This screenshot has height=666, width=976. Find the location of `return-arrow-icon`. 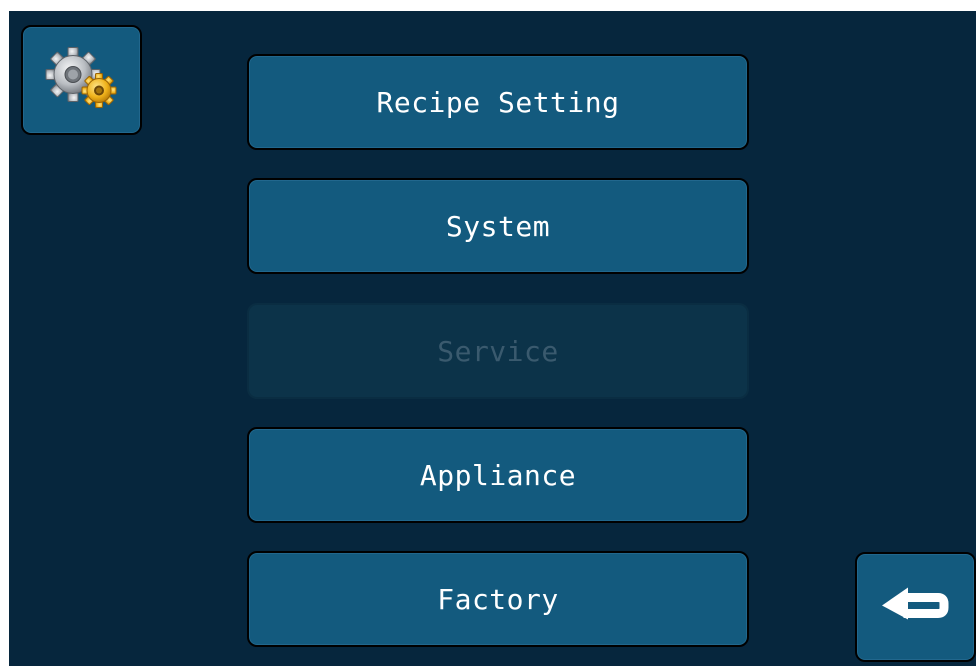

return-arrow-icon is located at coordinates (916, 607).